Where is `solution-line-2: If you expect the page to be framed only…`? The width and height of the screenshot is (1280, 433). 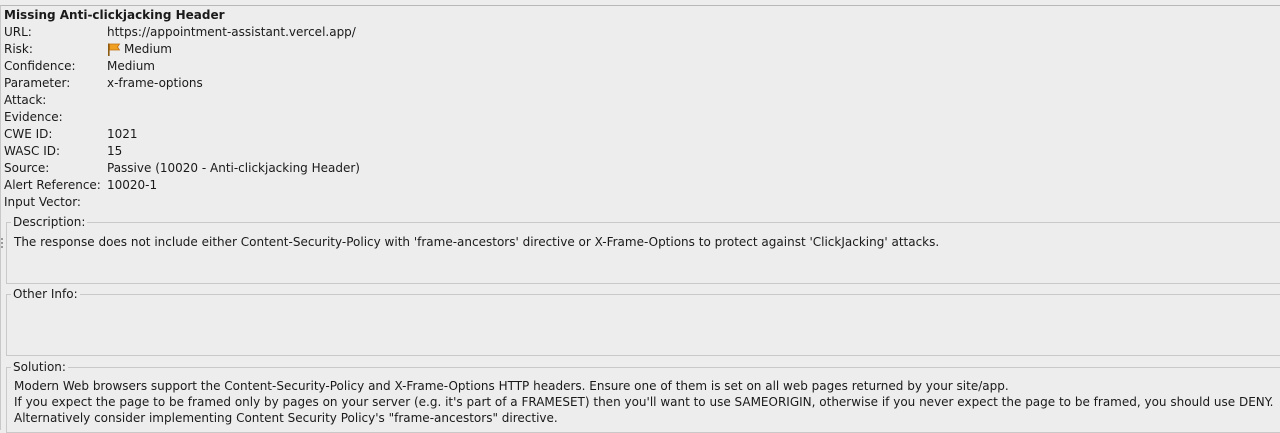
solution-line-2: If you expect the page to be framed only… is located at coordinates (644, 410).